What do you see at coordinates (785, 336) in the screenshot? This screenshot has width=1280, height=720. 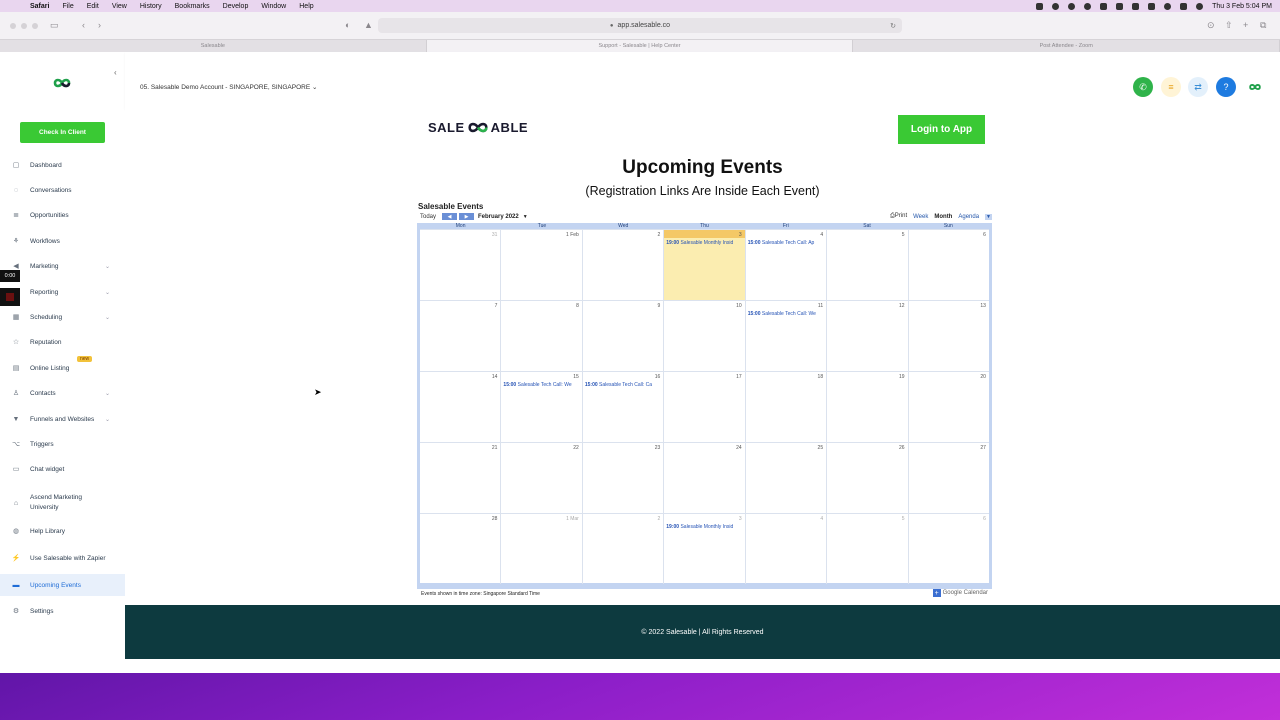 I see `calendar-day-cell: 11 15:00 Salesable Tech Call: We` at bounding box center [785, 336].